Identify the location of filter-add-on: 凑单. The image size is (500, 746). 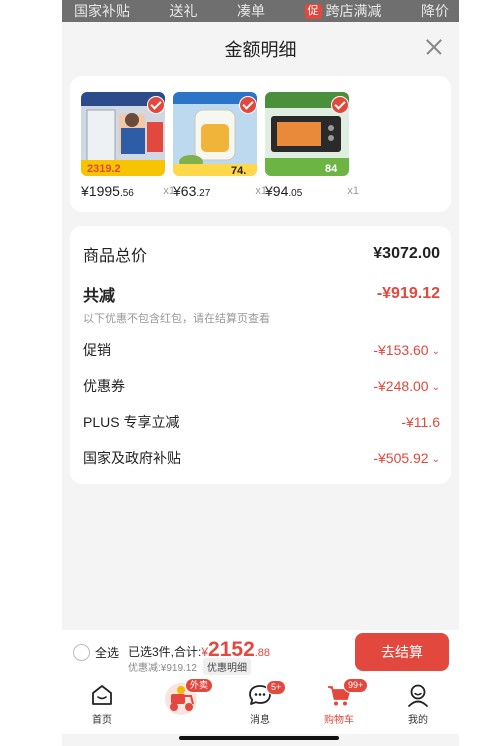
(251, 11).